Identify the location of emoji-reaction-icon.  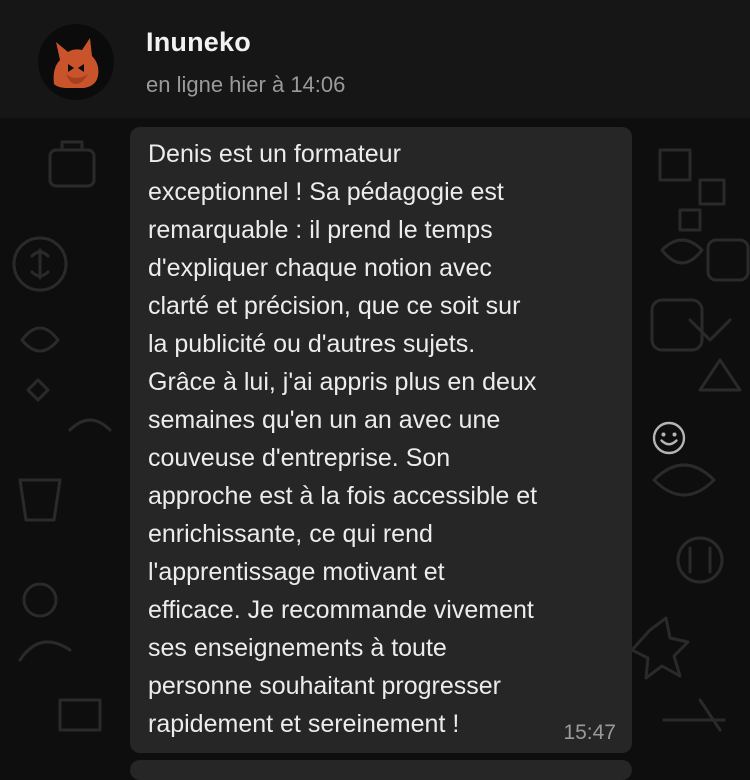
(669, 438).